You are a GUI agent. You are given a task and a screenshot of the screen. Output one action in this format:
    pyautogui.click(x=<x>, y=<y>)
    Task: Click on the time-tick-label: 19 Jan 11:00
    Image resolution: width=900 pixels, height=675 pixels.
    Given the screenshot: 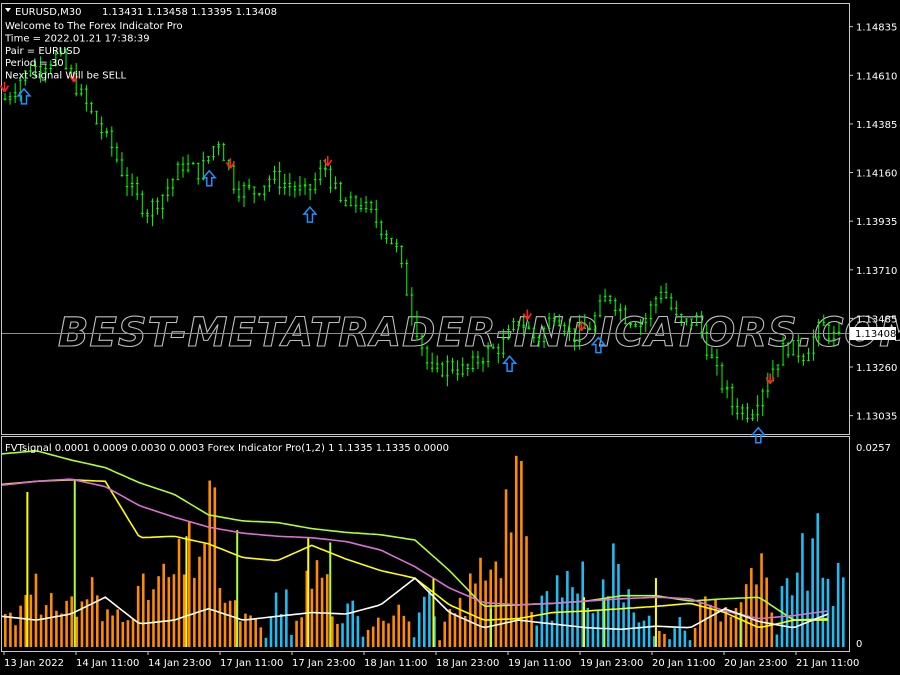 What is the action you would take?
    pyautogui.click(x=539, y=663)
    